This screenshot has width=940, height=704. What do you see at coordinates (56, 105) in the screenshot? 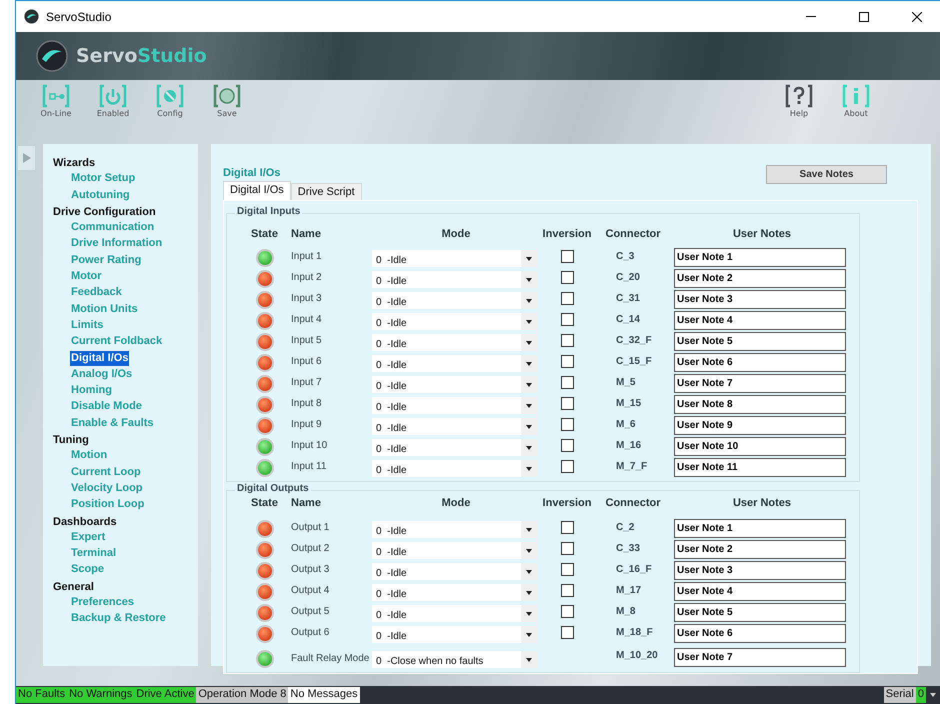
I see `toolbar-button: On-Line` at bounding box center [56, 105].